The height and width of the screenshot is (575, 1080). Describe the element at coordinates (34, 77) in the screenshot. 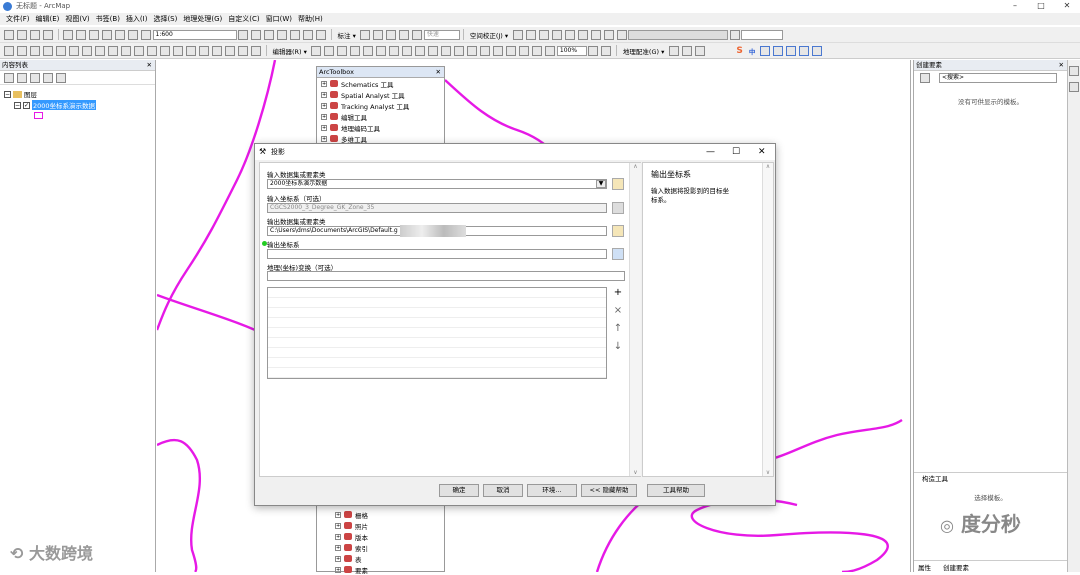

I see `list-by-visibility-icon` at that location.